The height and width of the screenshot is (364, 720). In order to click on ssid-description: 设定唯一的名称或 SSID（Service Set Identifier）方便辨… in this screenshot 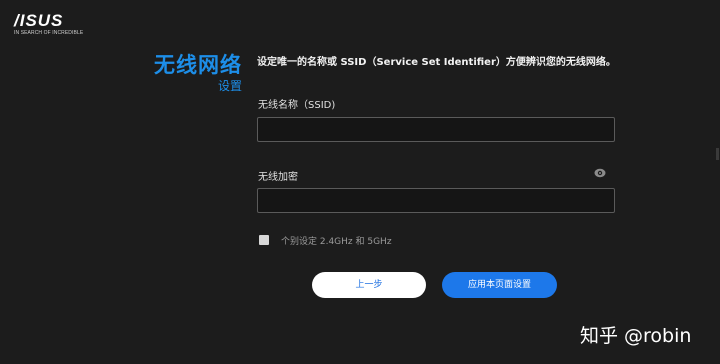, I will do `click(436, 62)`.